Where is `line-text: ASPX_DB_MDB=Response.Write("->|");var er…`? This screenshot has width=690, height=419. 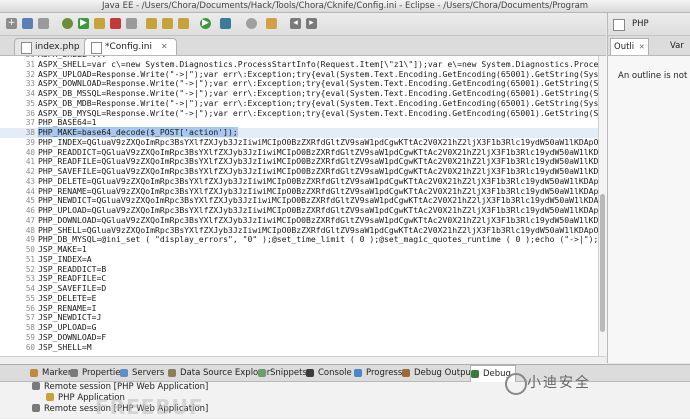 line-text: ASPX_DB_MDB=Response.Write("->|");var er… is located at coordinates (318, 102).